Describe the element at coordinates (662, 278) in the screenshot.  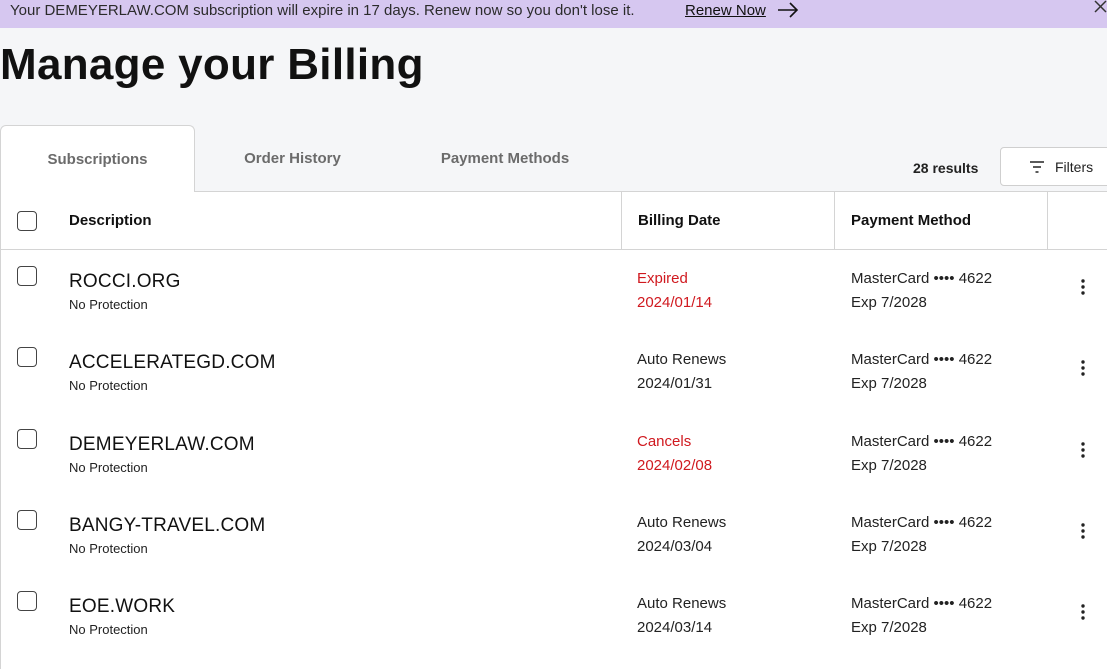
I see `status-text: Expired` at that location.